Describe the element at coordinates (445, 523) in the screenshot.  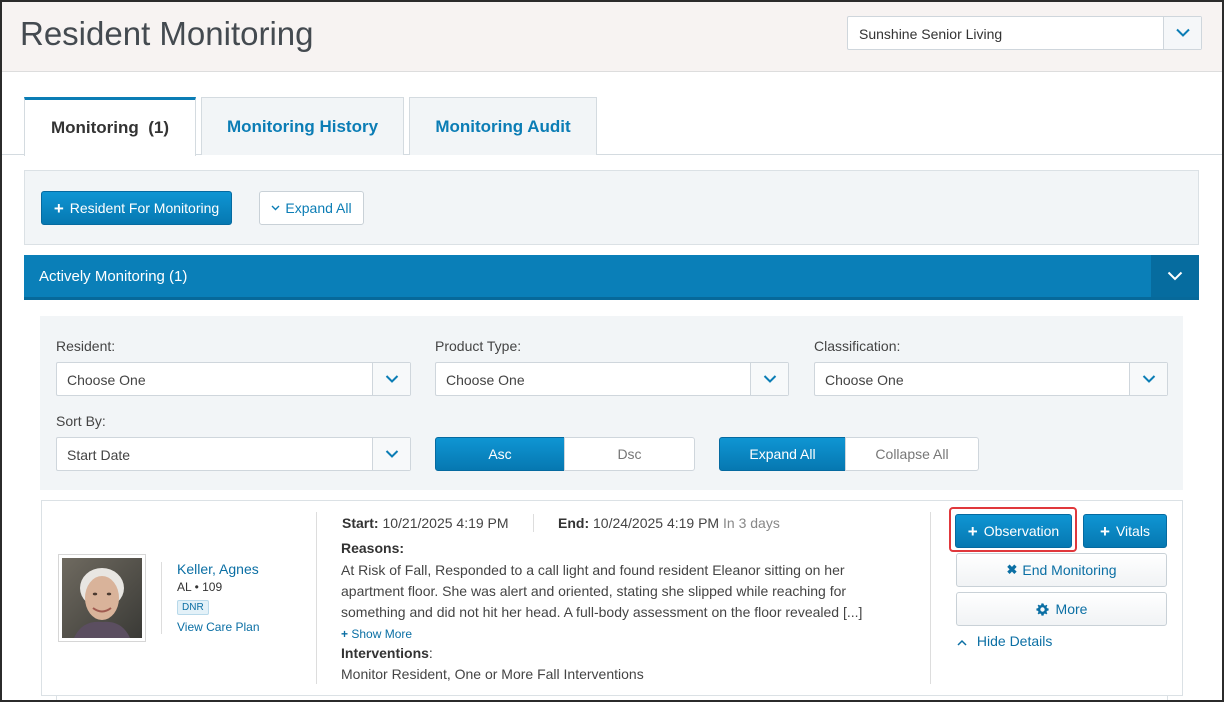
I see `start-value: 10/21/2025 4:19 PM` at that location.